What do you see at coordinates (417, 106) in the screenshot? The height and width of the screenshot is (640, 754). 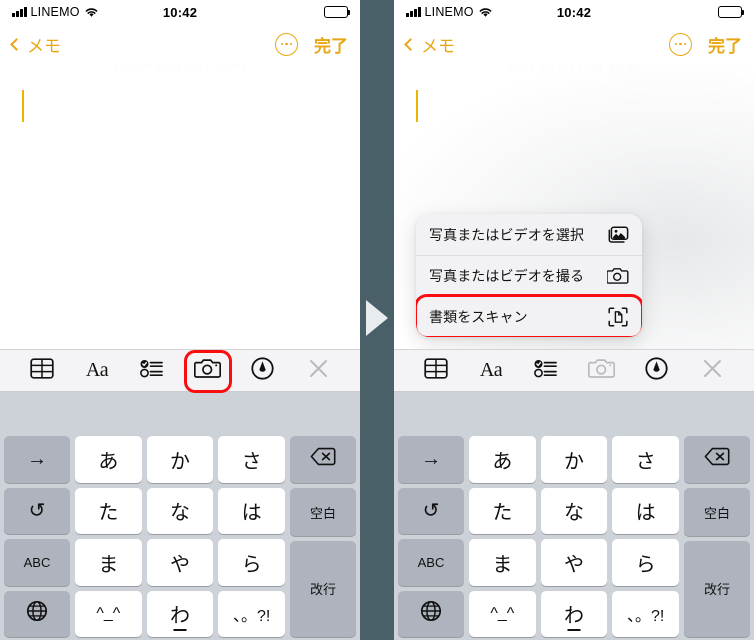 I see `text-caret` at bounding box center [417, 106].